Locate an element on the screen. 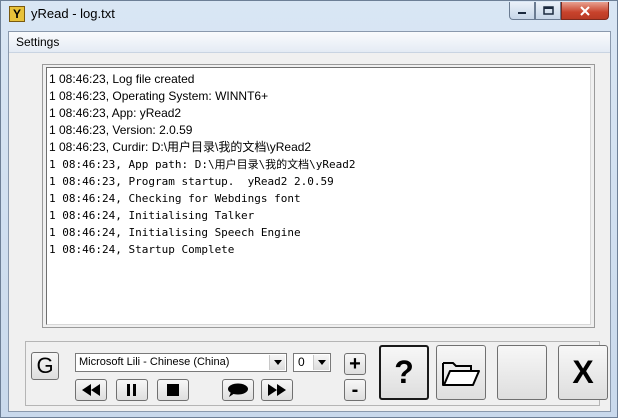  voice-select-value: Microsoft Lili - Chinese (China) is located at coordinates (154, 362).